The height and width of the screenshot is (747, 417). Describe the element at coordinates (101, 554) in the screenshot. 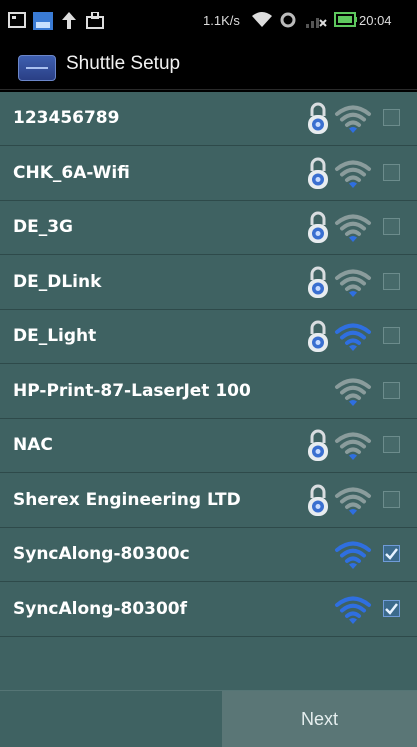

I see `network-ssid: SyncAlong-80300c` at that location.